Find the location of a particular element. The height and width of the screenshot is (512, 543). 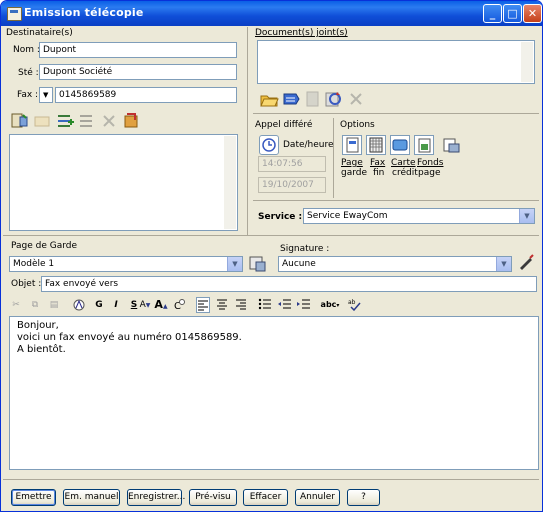

maximize-button: □ is located at coordinates (512, 13).